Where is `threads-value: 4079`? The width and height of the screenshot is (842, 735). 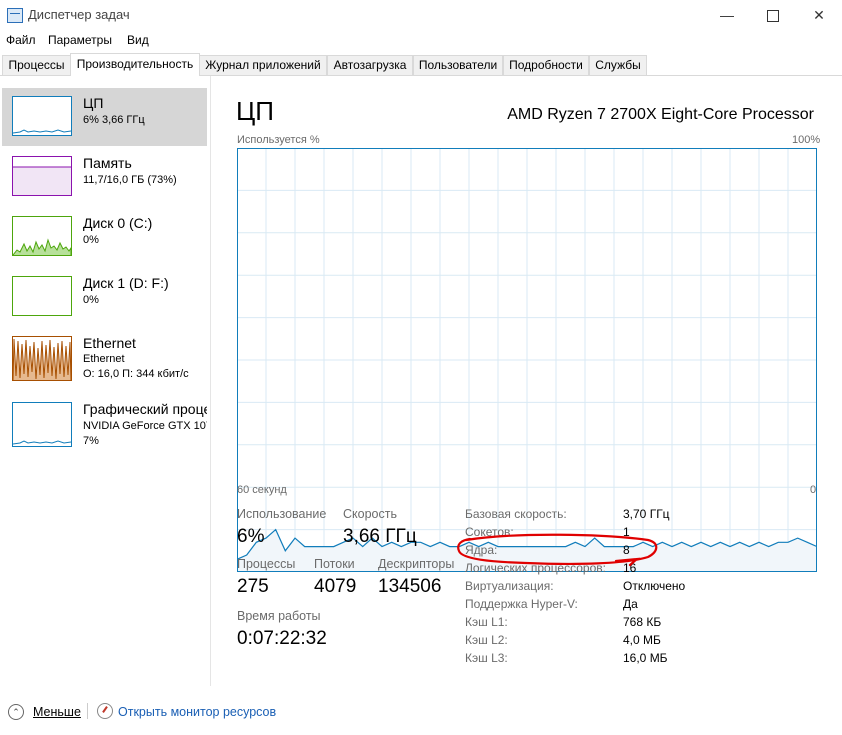 threads-value: 4079 is located at coordinates (335, 586).